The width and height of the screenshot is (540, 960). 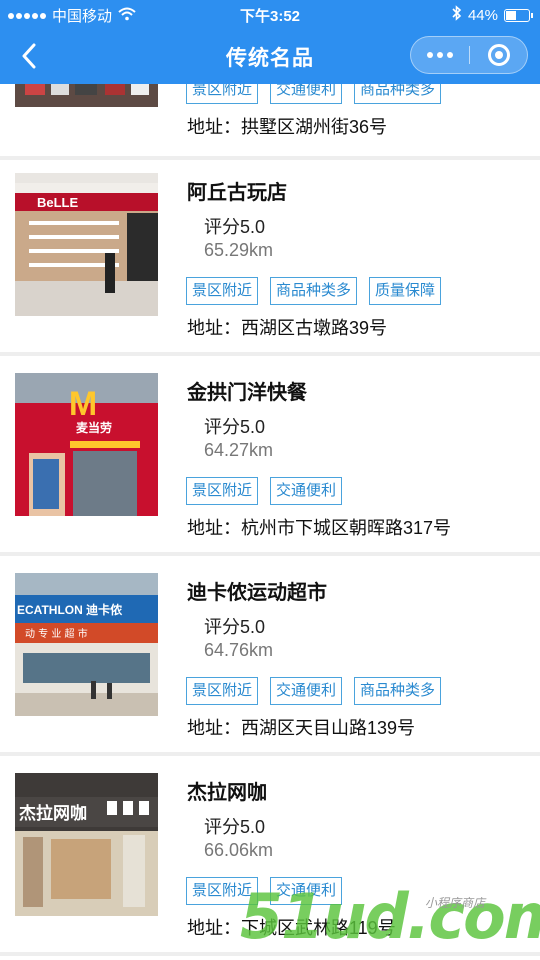 What do you see at coordinates (239, 450) in the screenshot?
I see `shop-distance: 64.27km` at bounding box center [239, 450].